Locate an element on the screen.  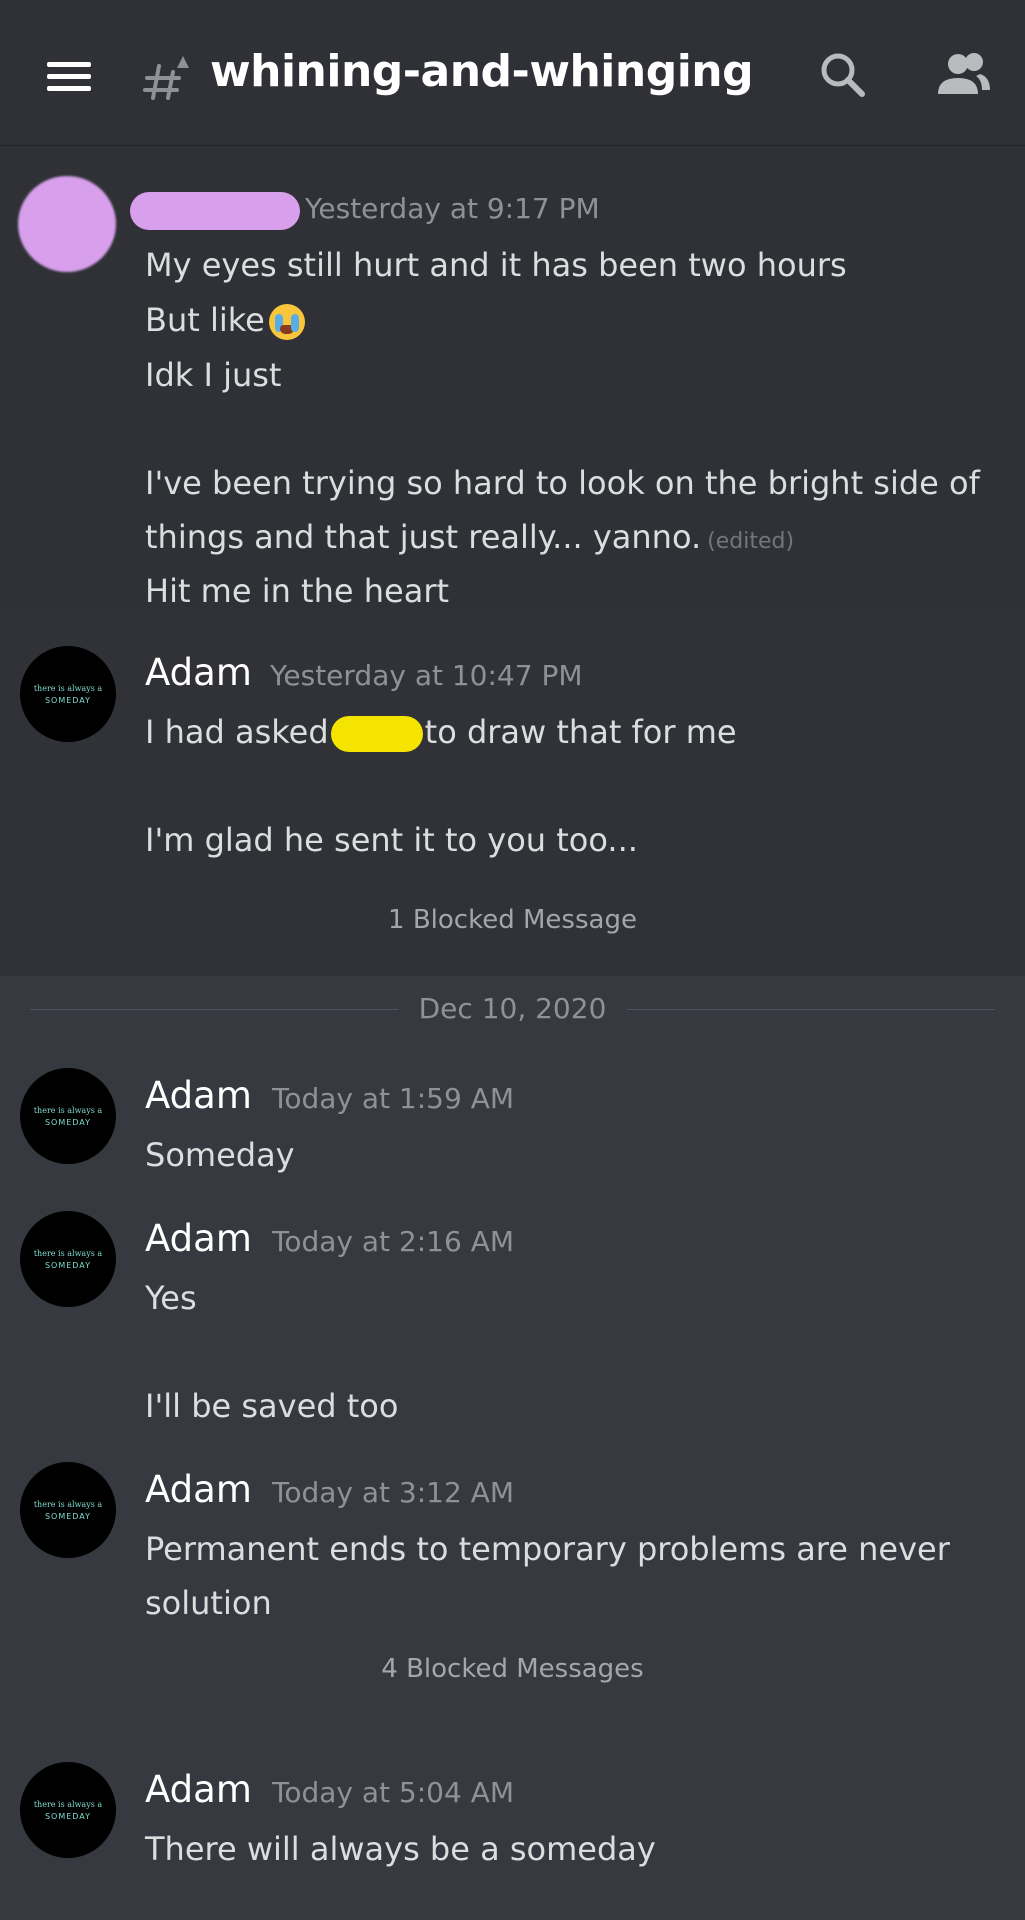
loudly-crying-face-emoji is located at coordinates (286, 322).